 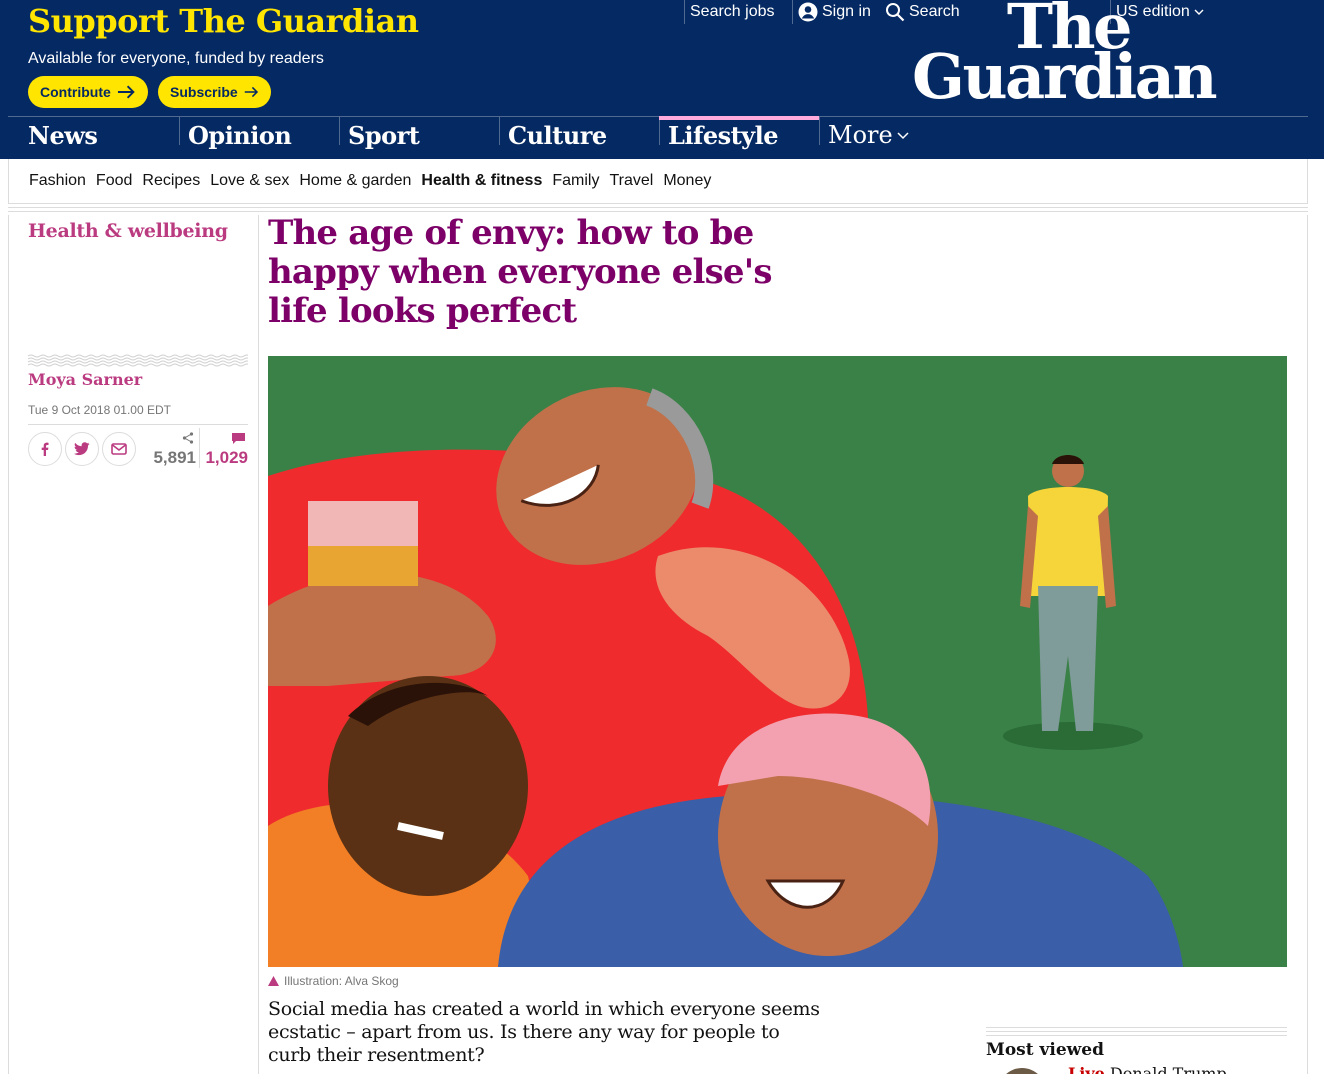 I want to click on image-caption: Illustration: Alva Skog, so click(x=333, y=981).